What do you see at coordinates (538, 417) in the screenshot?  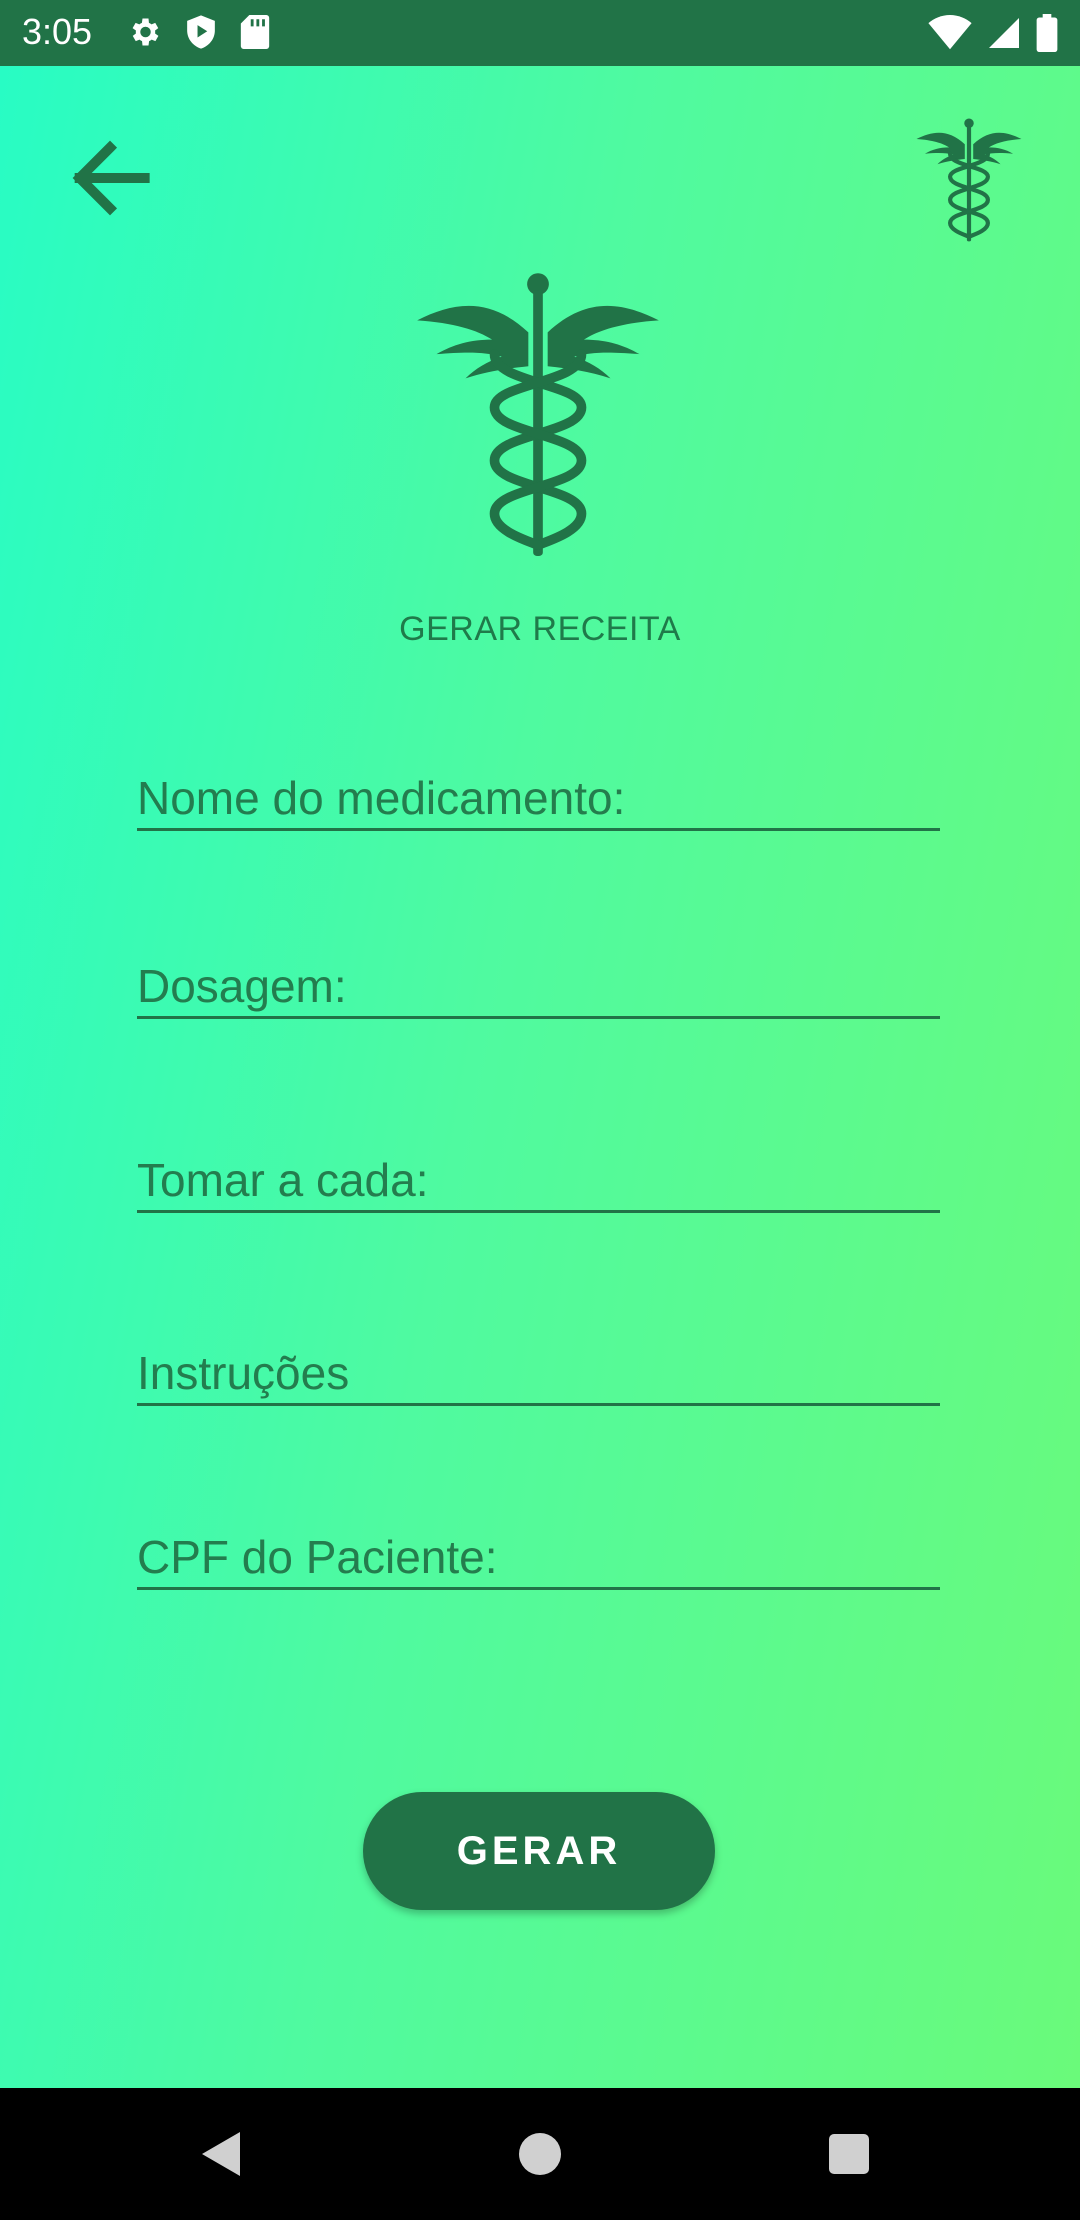 I see `caduceus-logo-icon` at bounding box center [538, 417].